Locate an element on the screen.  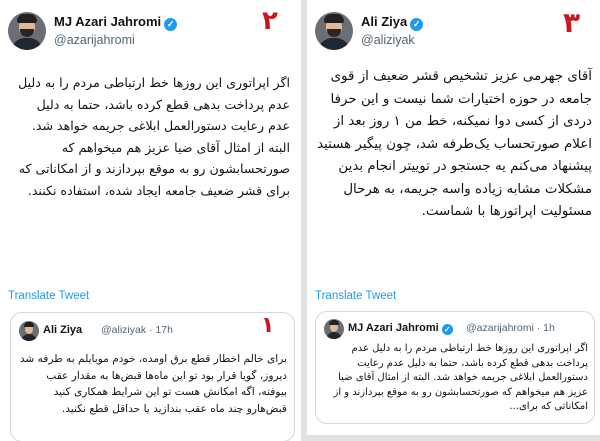
annotation-number: ۳ is located at coordinates (572, 22).